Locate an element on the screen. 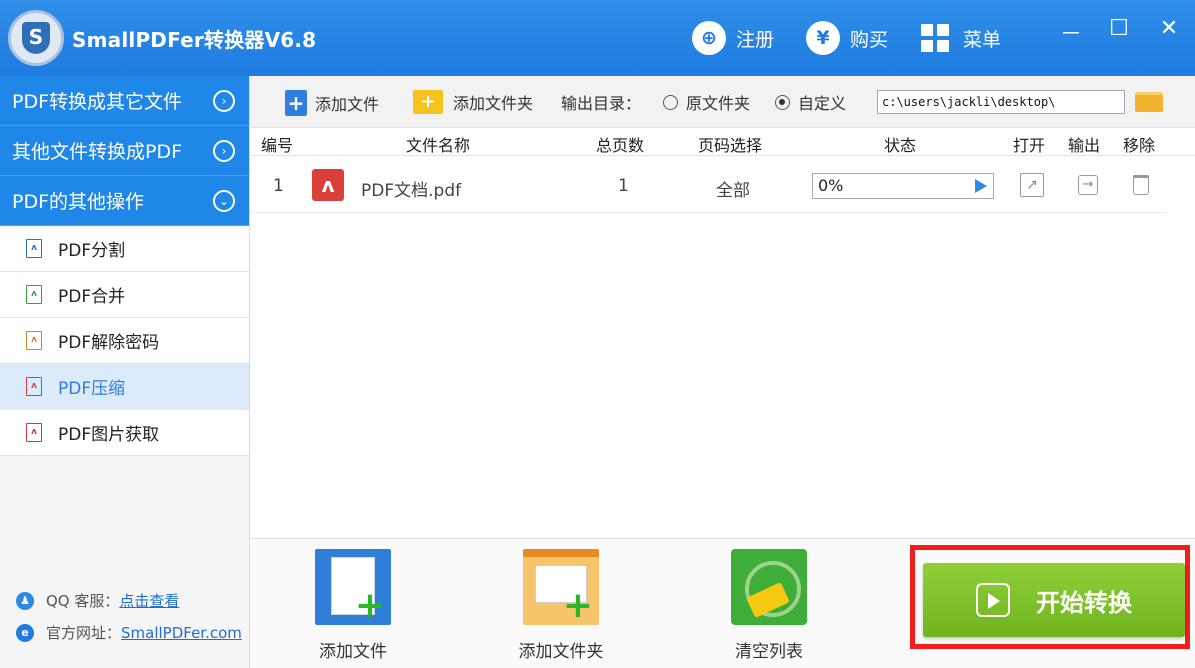 This screenshot has width=1195, height=668. site-link: SmallPDFer.com is located at coordinates (181, 633).